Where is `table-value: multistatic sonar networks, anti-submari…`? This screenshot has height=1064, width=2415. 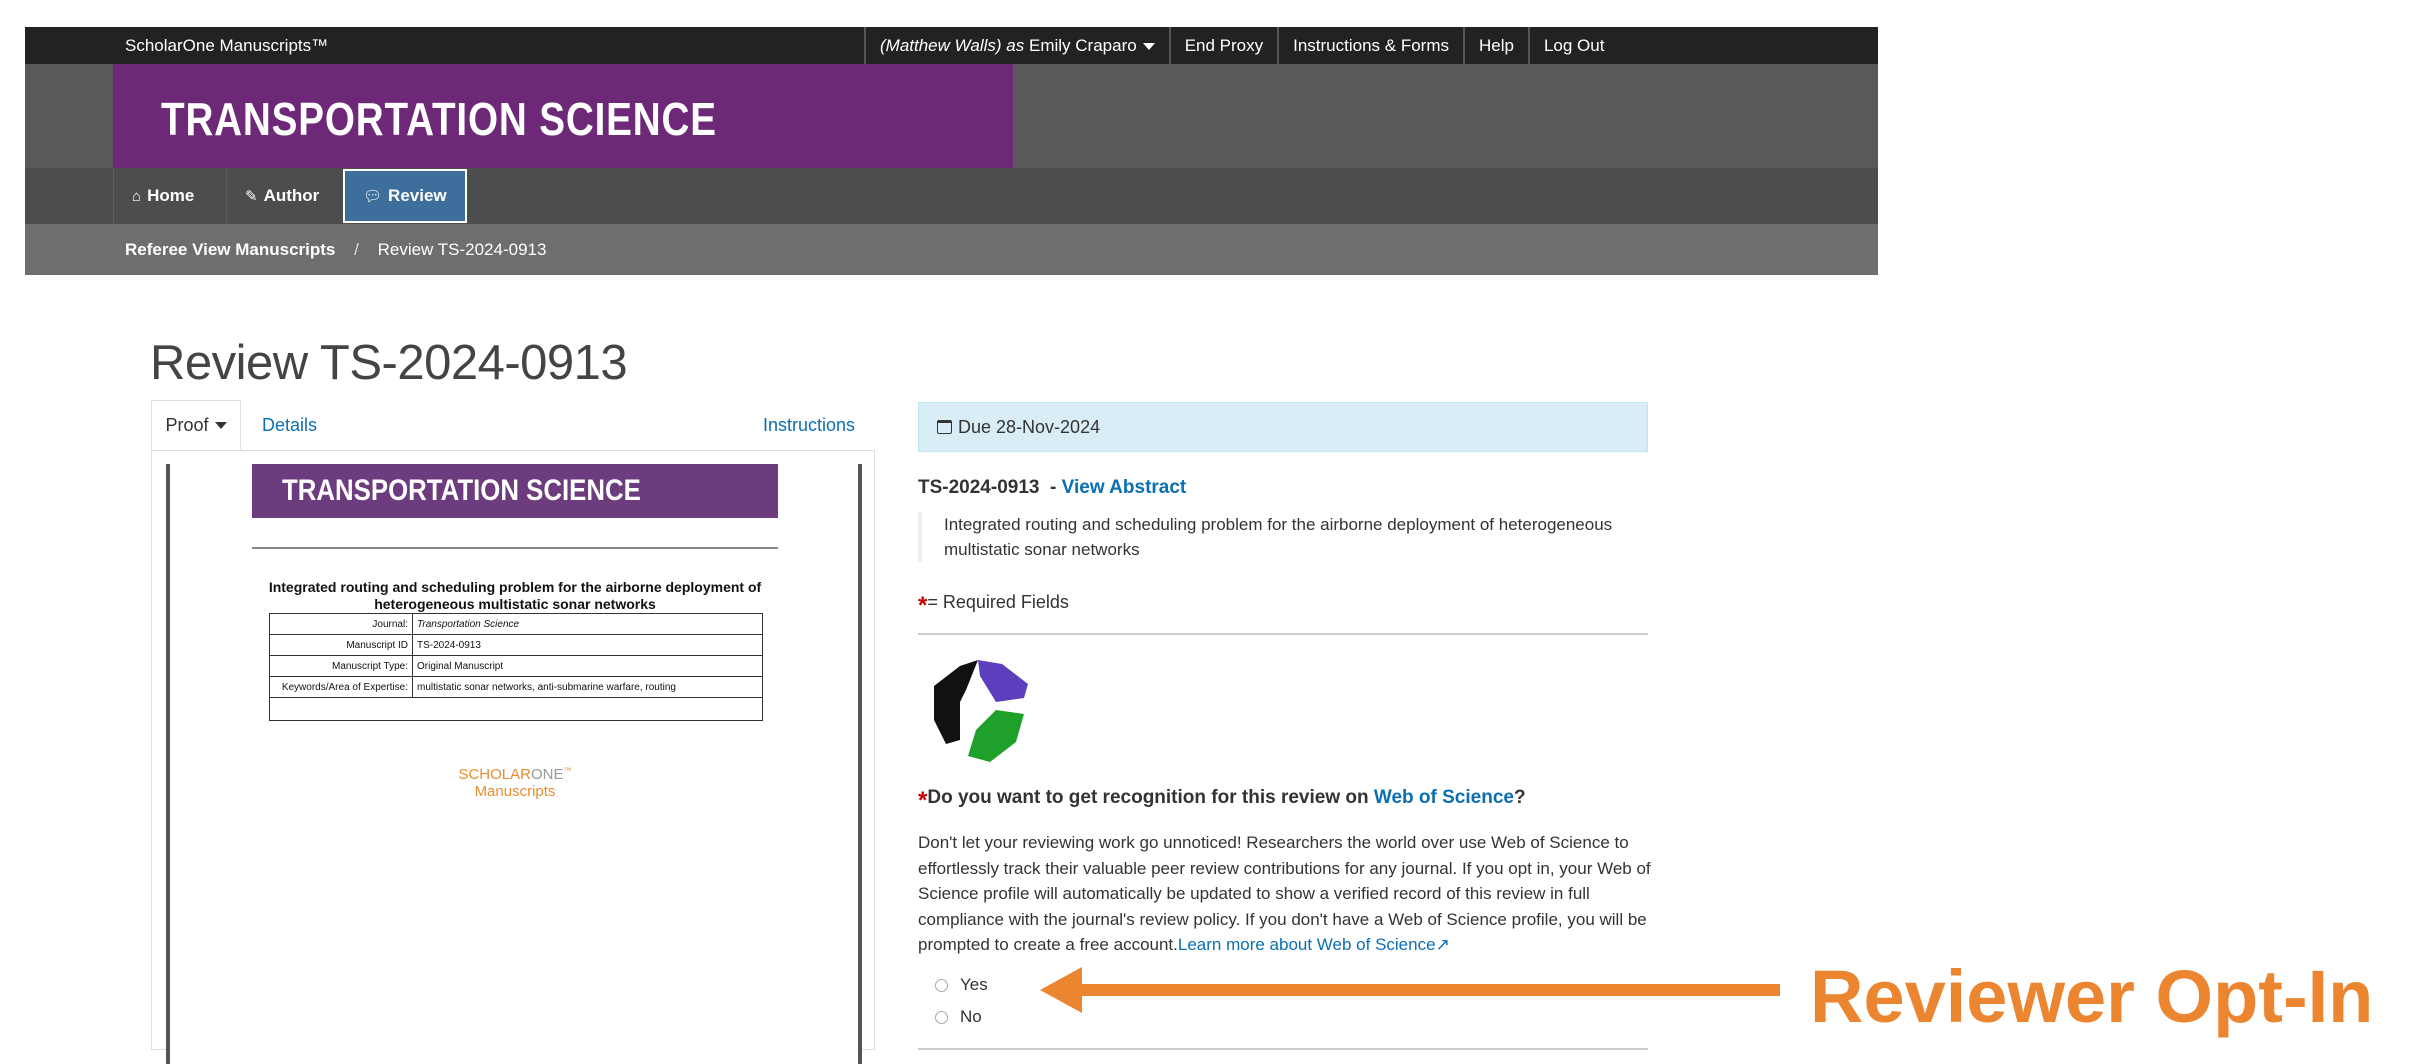 table-value: multistatic sonar networks, anti-submari… is located at coordinates (587, 687).